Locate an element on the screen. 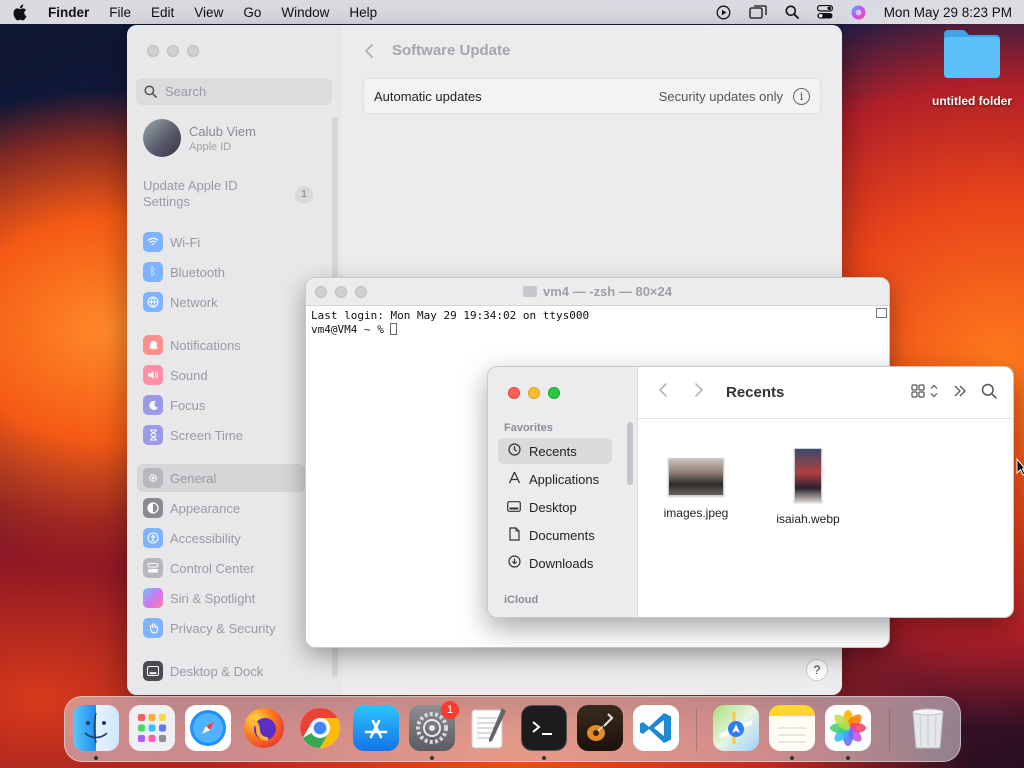 The height and width of the screenshot is (768, 1024). desktop-folder: untitled folder is located at coordinates (972, 68).